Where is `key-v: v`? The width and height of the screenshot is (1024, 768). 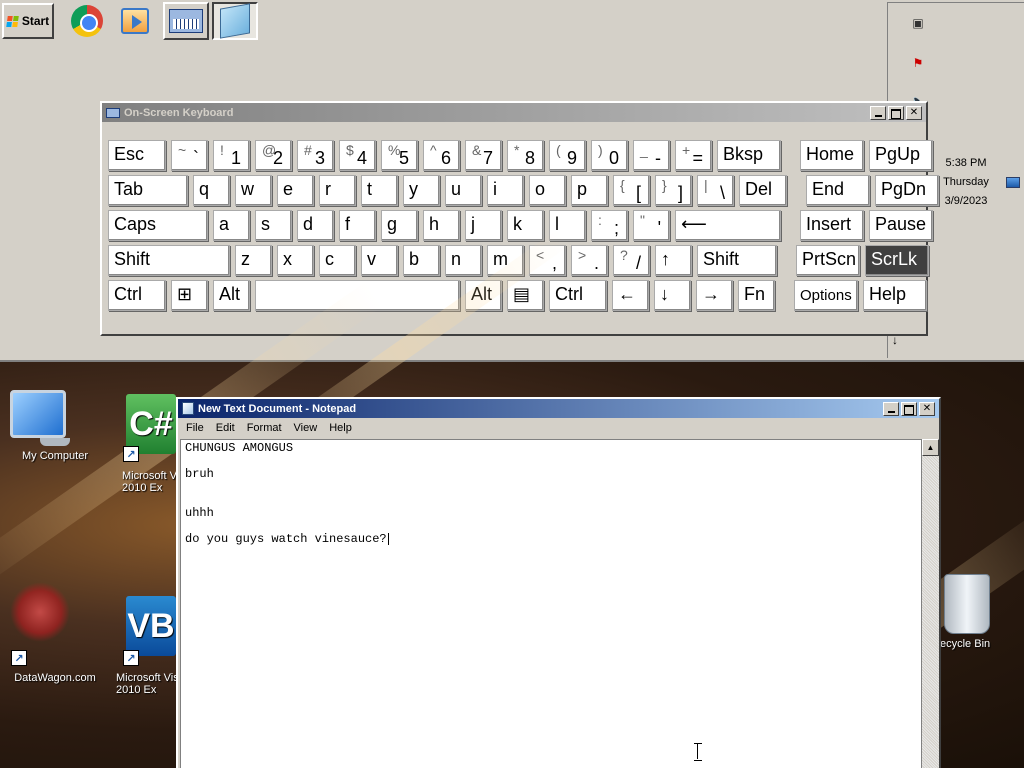
key-v: v is located at coordinates (379, 260).